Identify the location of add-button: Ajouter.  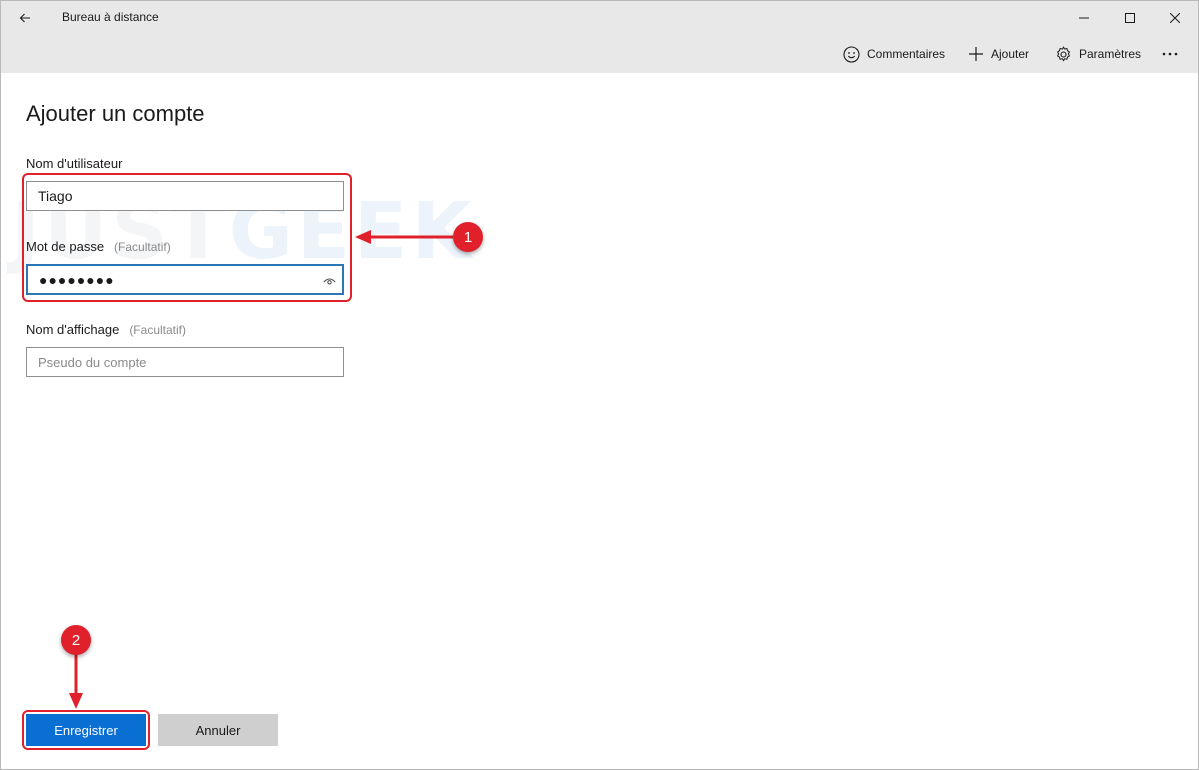
(998, 54).